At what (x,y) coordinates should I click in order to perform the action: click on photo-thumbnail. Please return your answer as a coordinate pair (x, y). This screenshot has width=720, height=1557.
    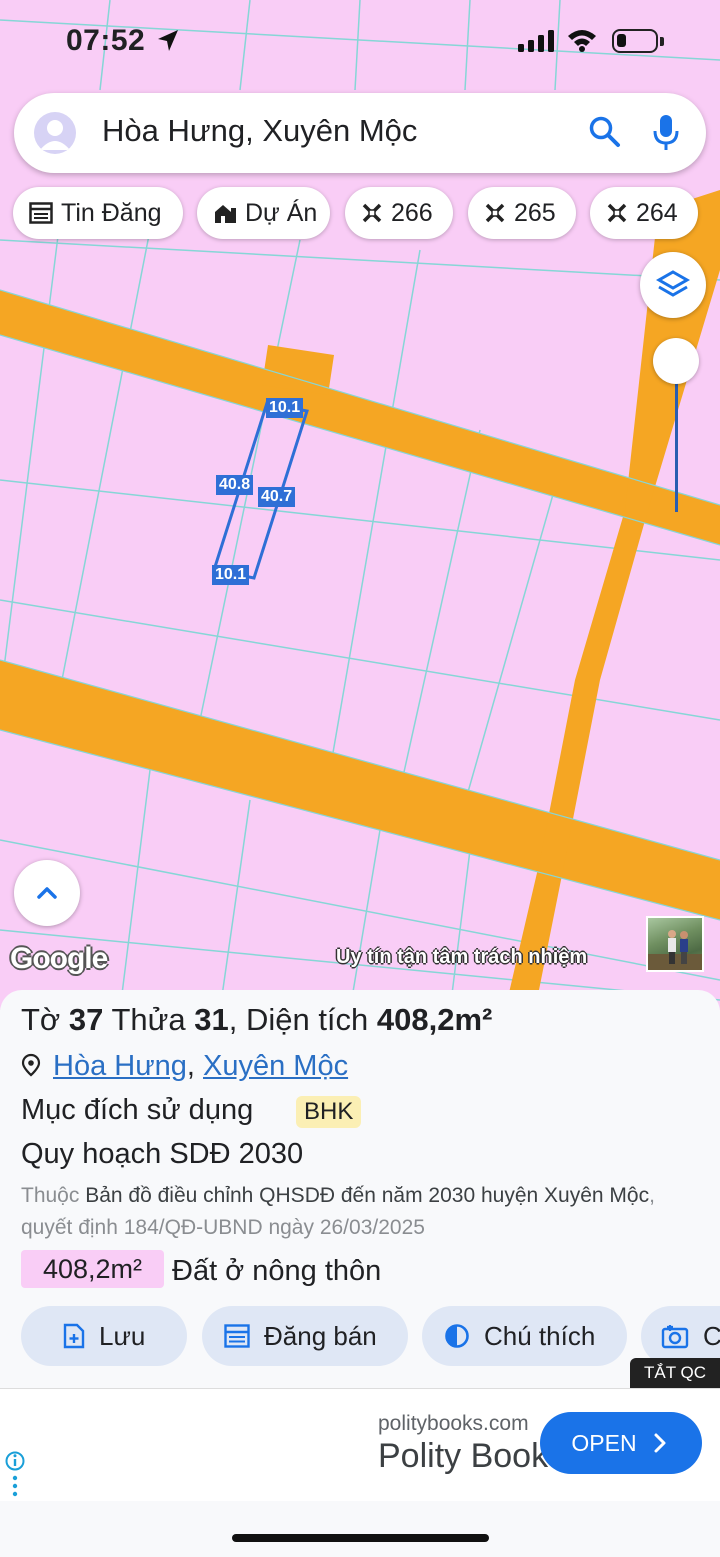
    Looking at the image, I should click on (675, 944).